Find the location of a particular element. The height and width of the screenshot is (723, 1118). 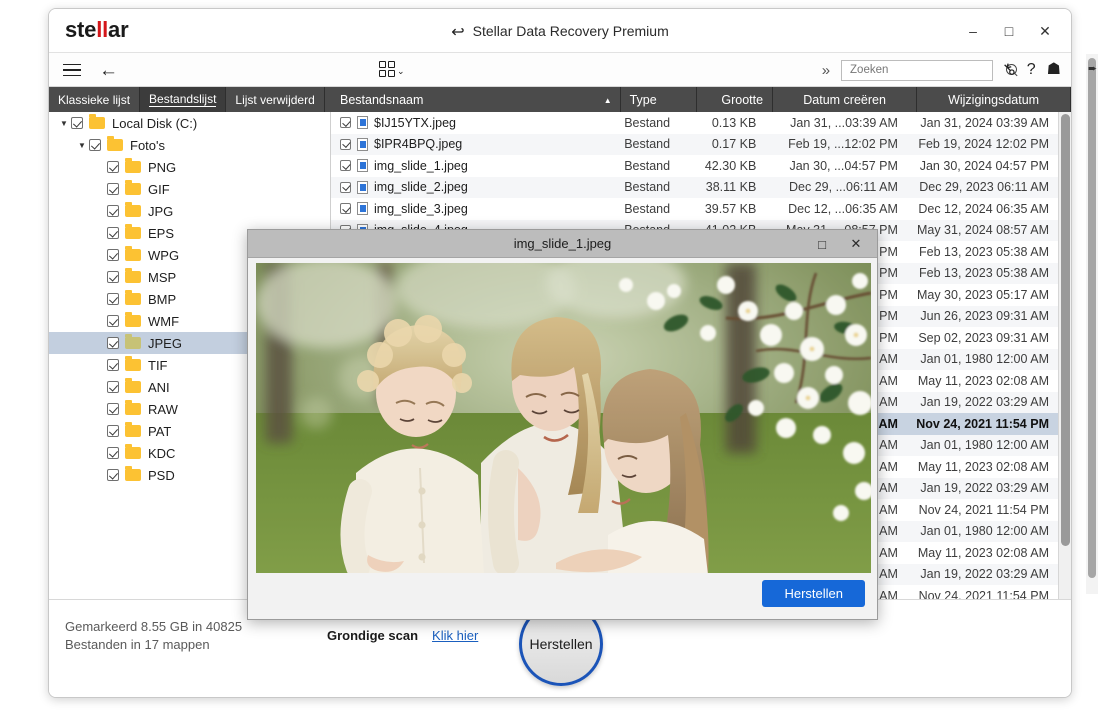

cell-modified: Jan 19, 2022 03:29 AM is located at coordinates (984, 488).